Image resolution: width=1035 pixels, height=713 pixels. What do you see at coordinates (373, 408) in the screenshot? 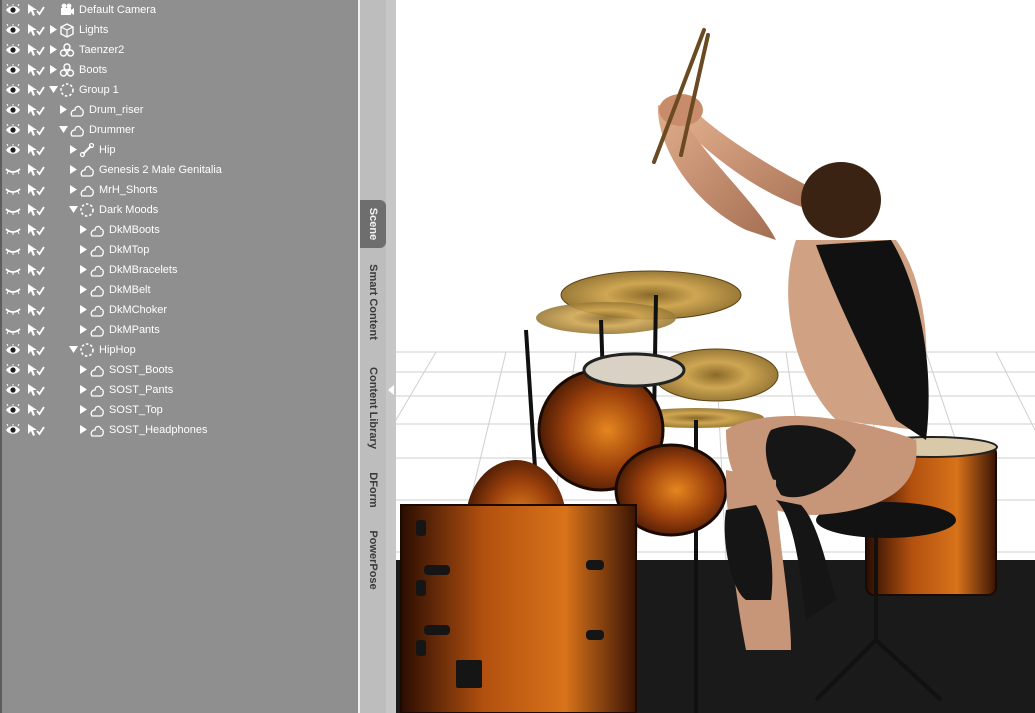
I see `tab-content-library: Content Library` at bounding box center [373, 408].